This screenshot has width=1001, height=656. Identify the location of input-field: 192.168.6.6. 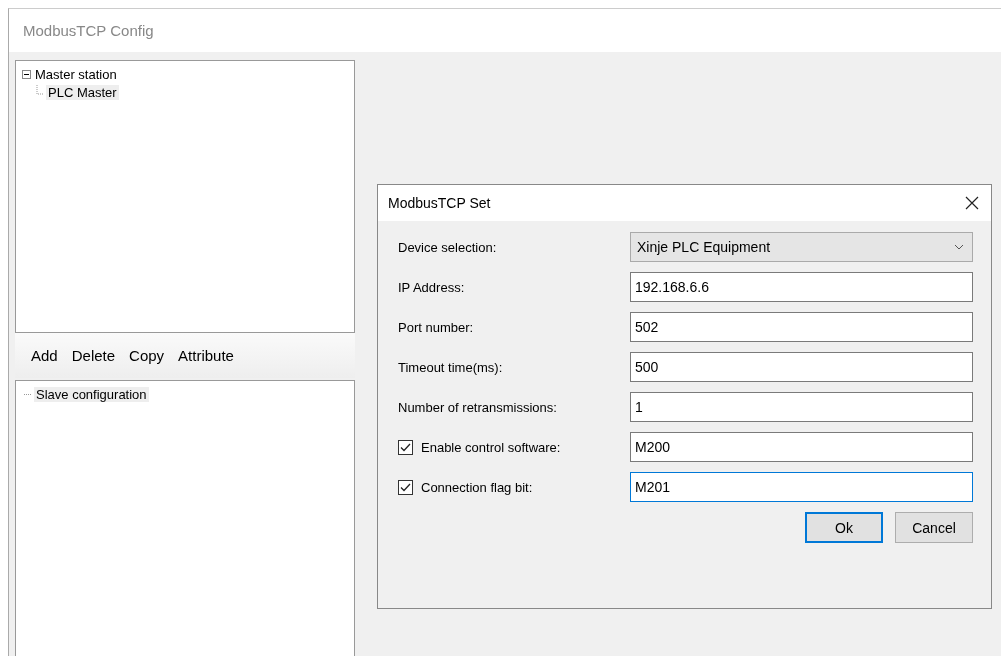
(801, 287).